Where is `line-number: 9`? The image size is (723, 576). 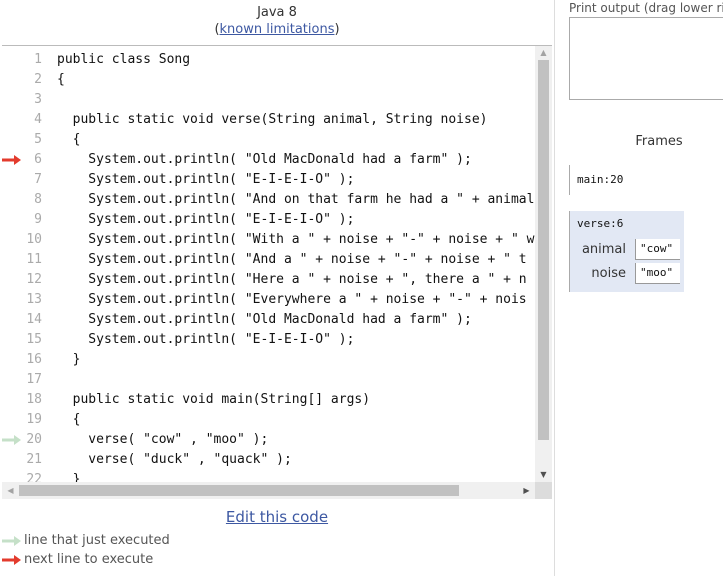 line-number: 9 is located at coordinates (31, 220).